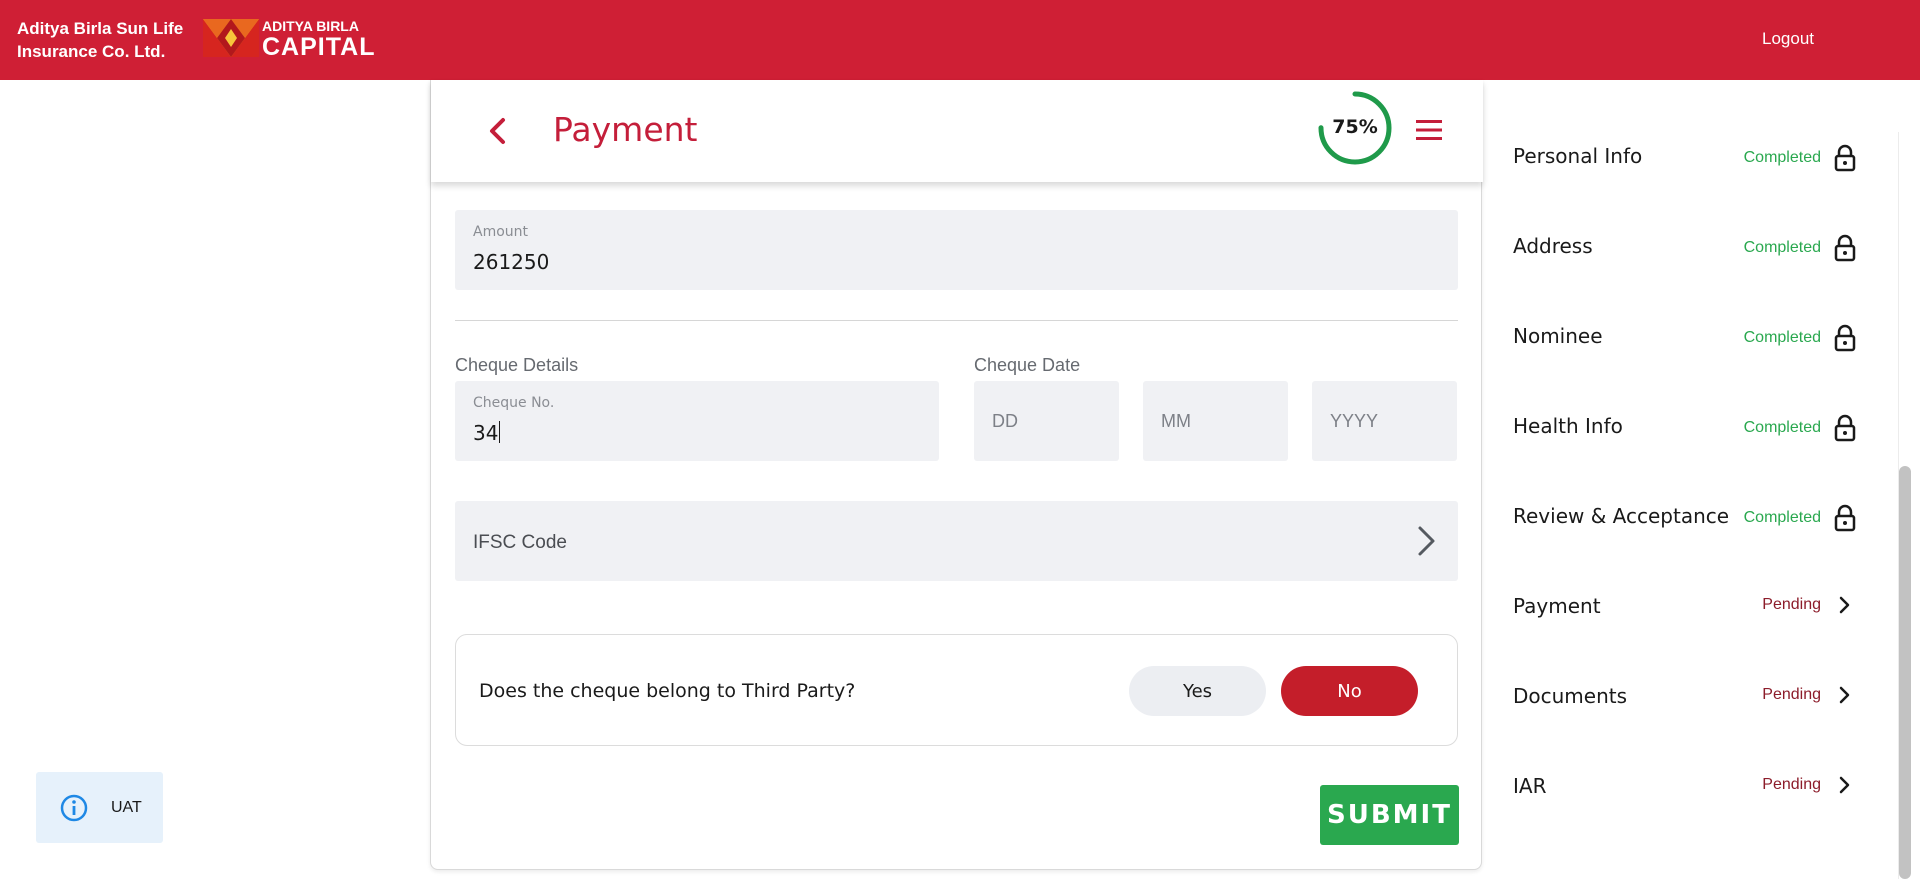 The image size is (1920, 879). What do you see at coordinates (99, 807) in the screenshot?
I see `environment-badge: UAT` at bounding box center [99, 807].